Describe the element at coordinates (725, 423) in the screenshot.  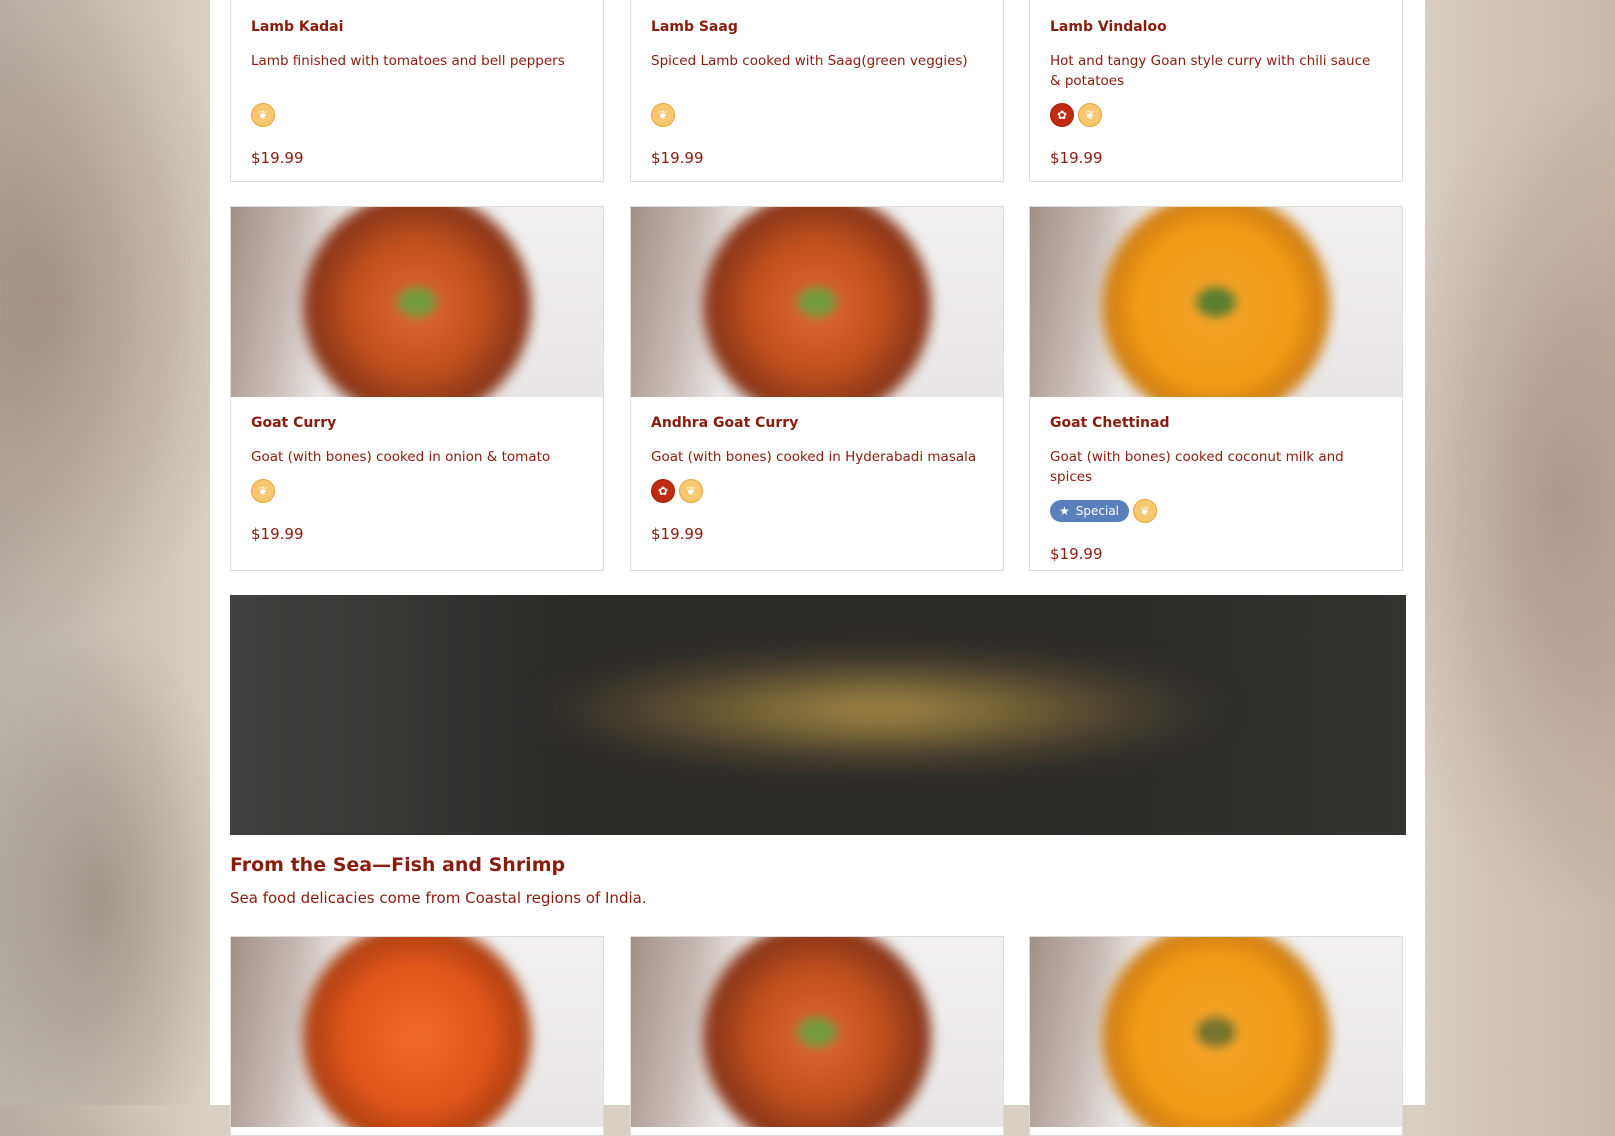
I see `item-name: Andhra Goat Curry` at that location.